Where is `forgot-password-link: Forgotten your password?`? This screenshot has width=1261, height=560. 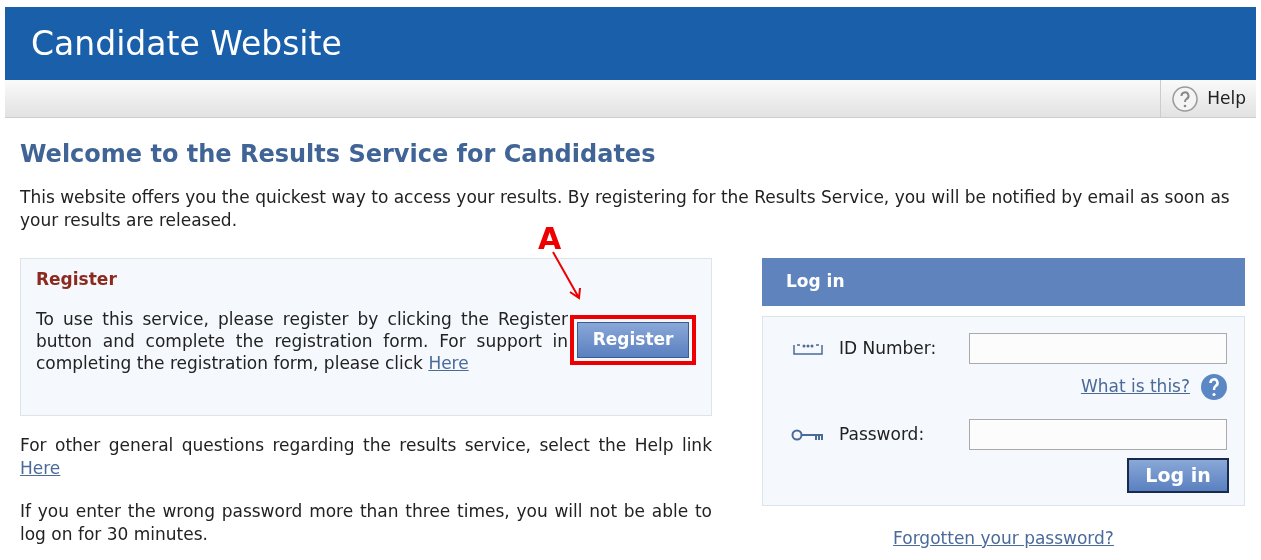
forgot-password-link: Forgotten your password? is located at coordinates (1003, 539).